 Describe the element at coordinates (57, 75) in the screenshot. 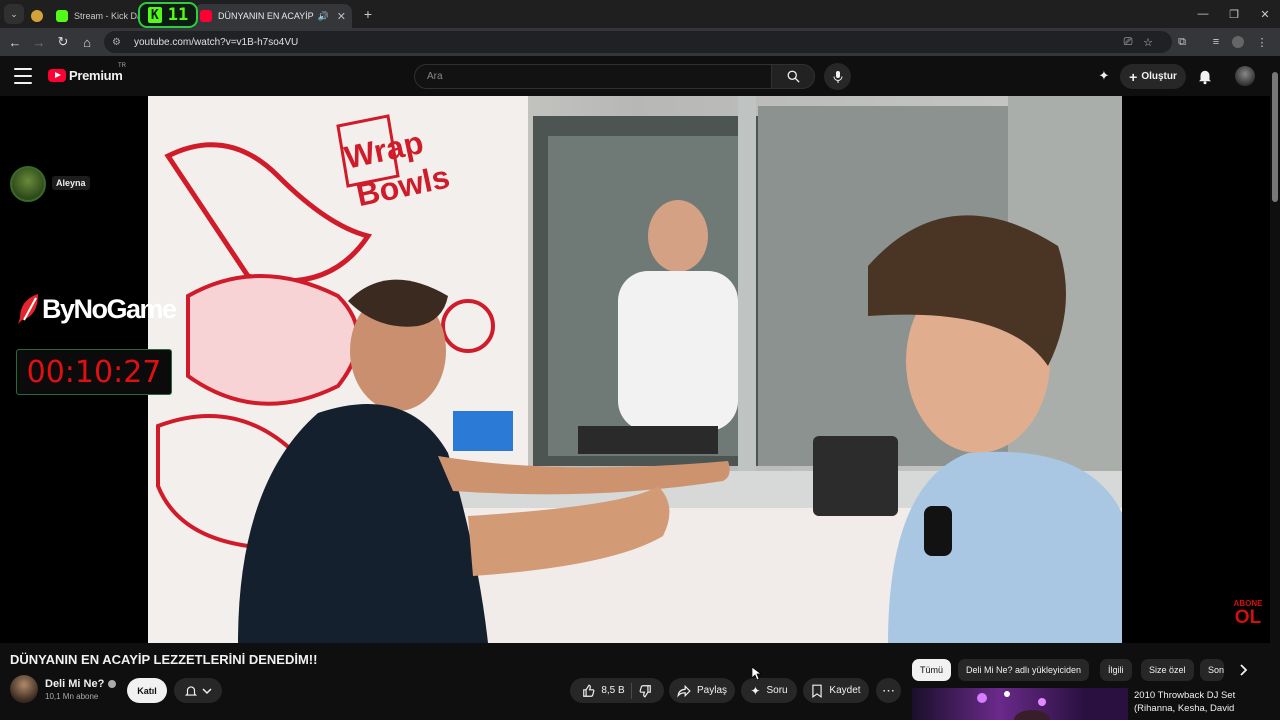

I see `youtube-play-icon` at that location.